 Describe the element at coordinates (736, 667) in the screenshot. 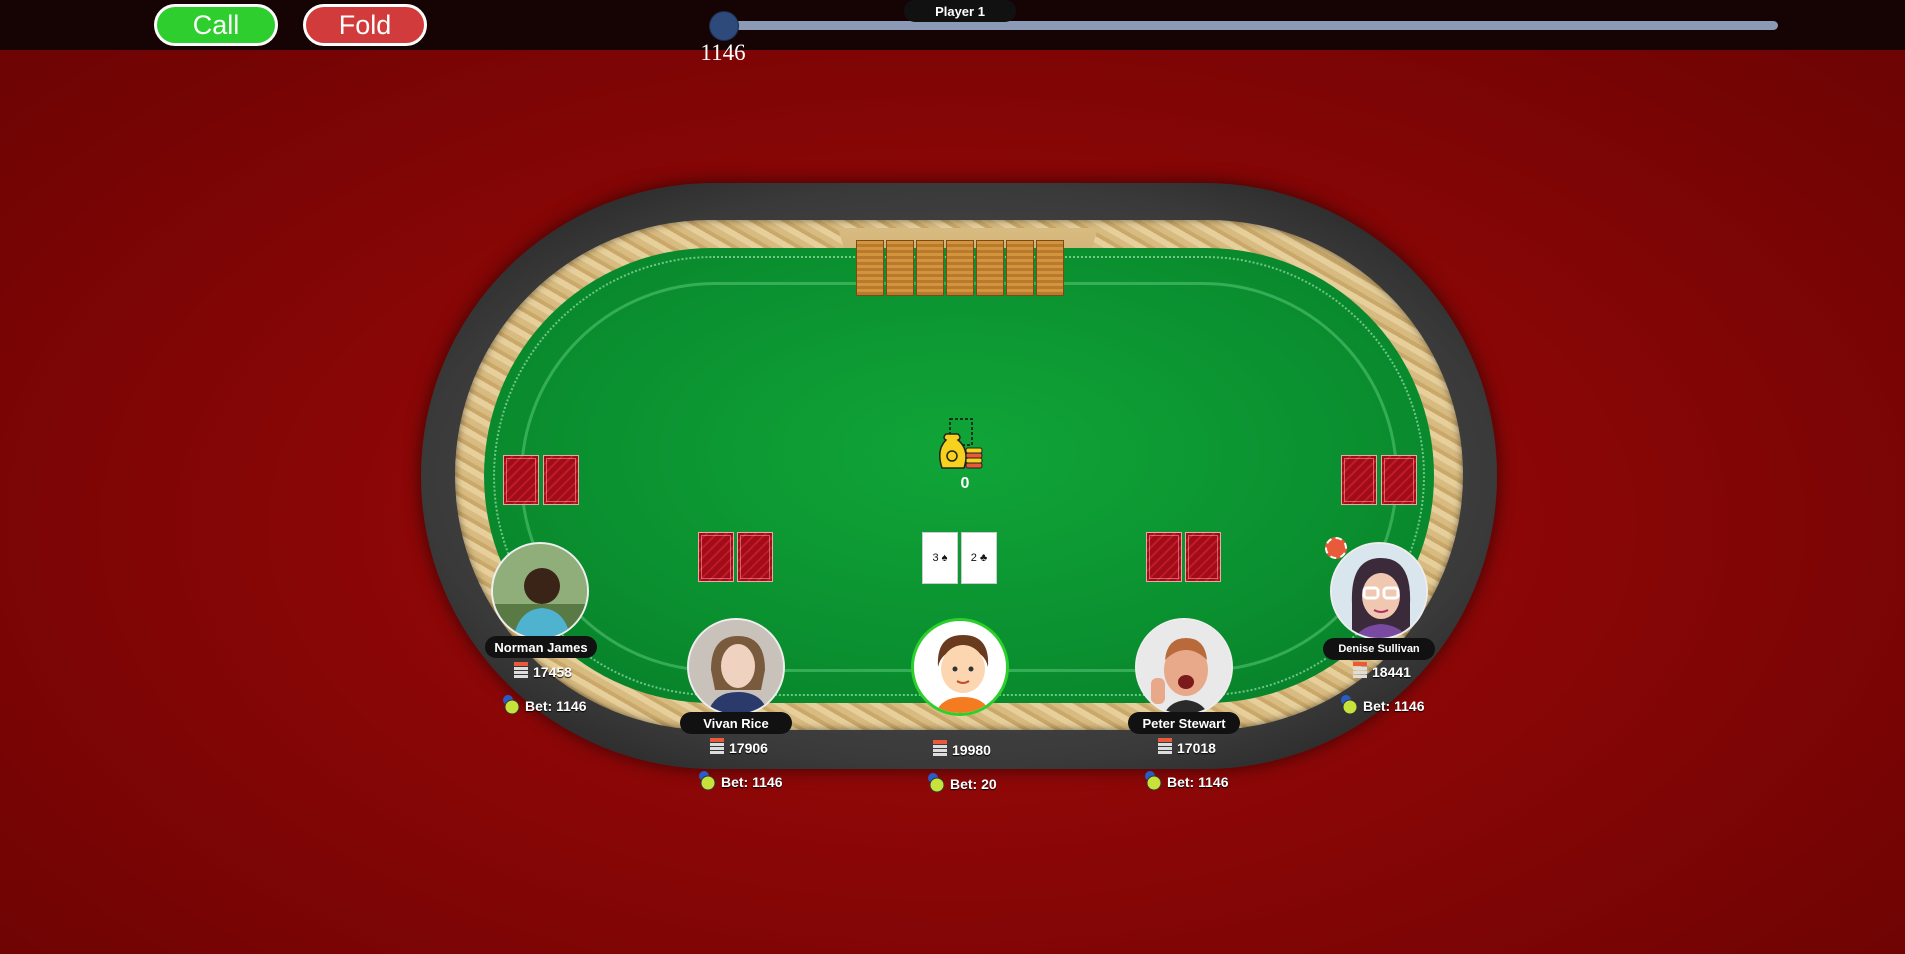

I see `player-avatar-vivan-rice` at that location.